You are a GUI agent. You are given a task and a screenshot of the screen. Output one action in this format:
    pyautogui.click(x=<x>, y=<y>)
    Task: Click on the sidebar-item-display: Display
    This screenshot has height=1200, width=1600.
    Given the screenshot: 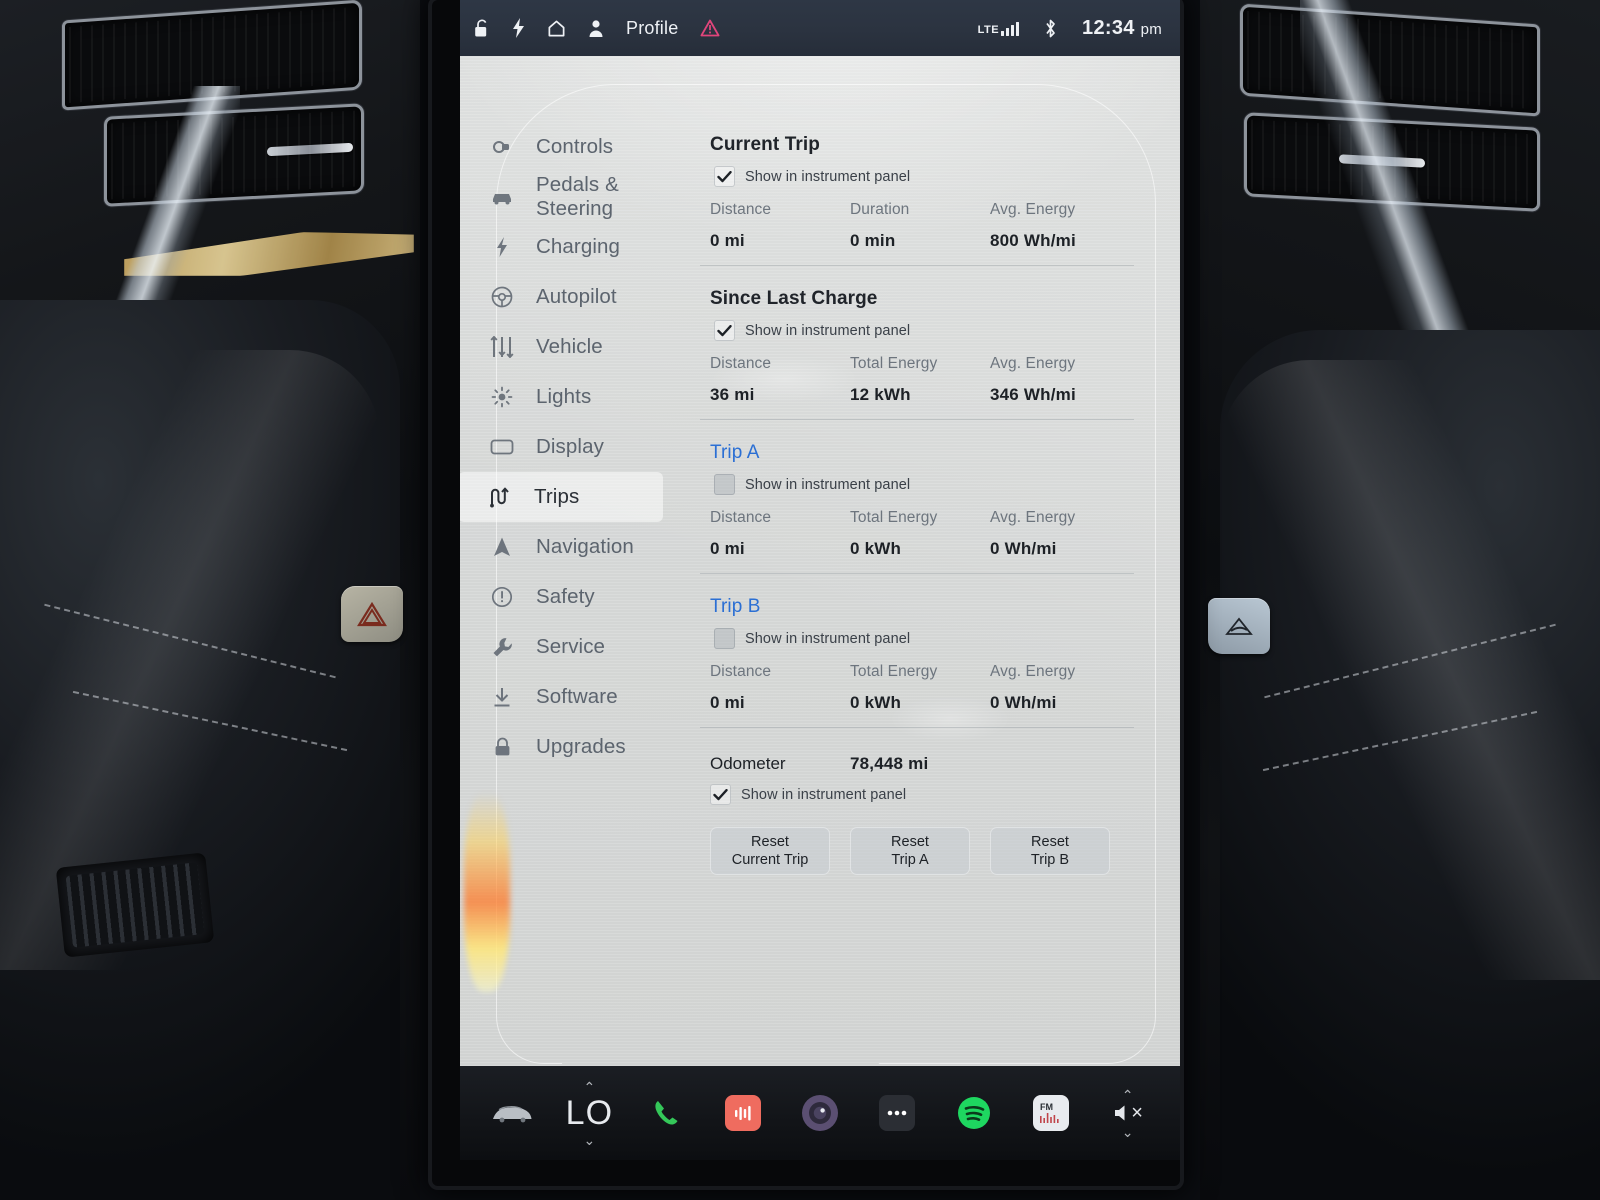 What is the action you would take?
    pyautogui.click(x=575, y=447)
    